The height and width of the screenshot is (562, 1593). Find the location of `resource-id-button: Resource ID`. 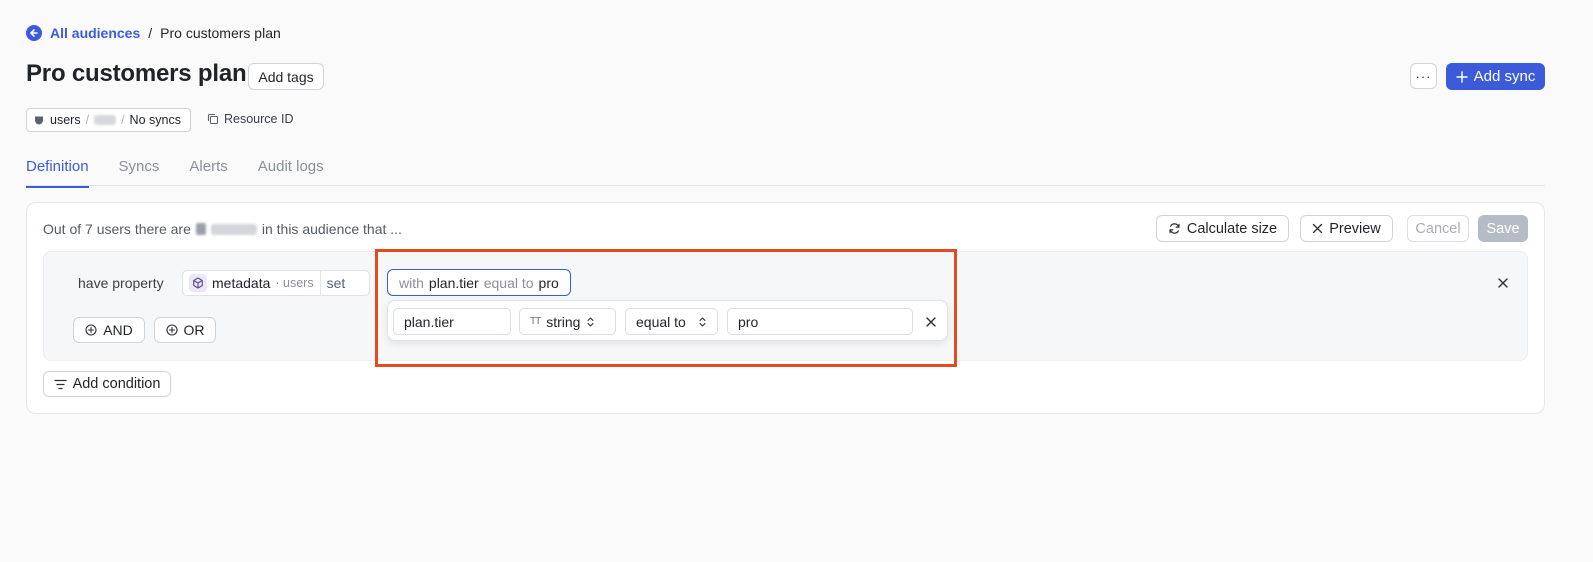

resource-id-button: Resource ID is located at coordinates (250, 119).